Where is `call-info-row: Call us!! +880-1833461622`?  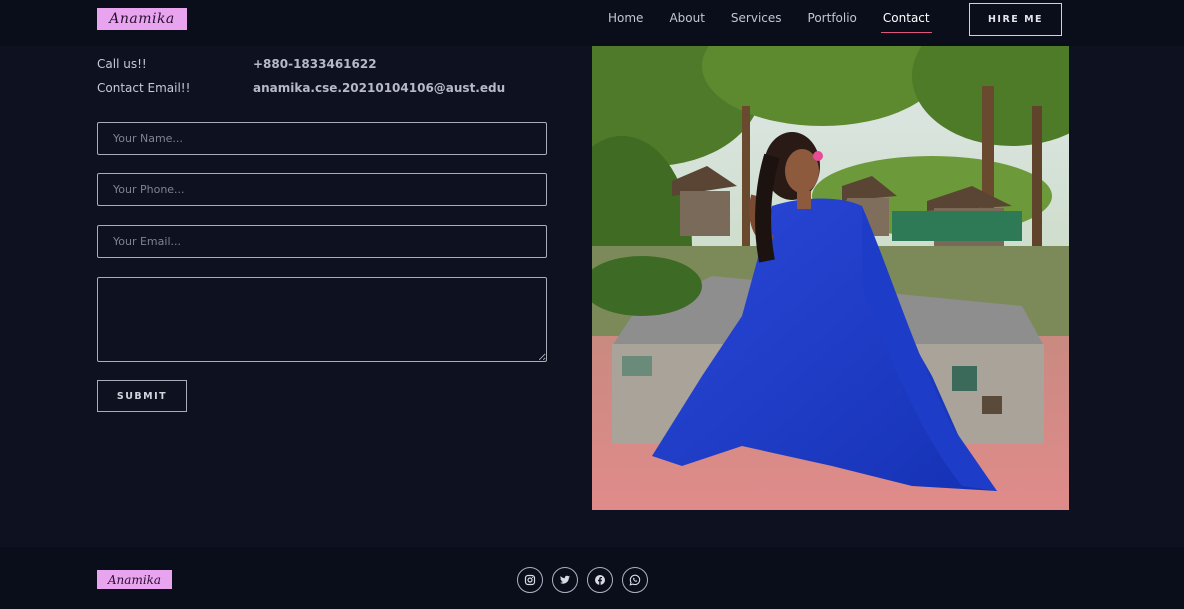
call-info-row: Call us!! +880-1833461622 is located at coordinates (237, 64).